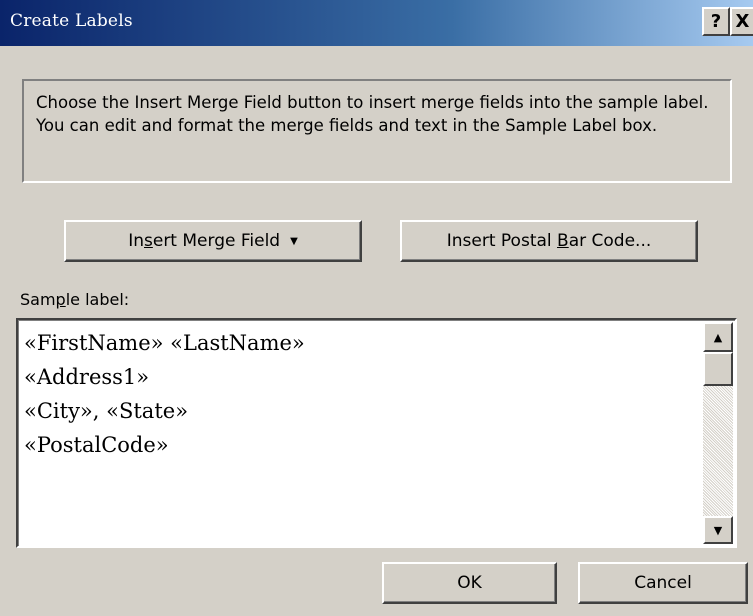 This screenshot has height=616, width=753. I want to click on scroll-up-button: ▲, so click(718, 337).